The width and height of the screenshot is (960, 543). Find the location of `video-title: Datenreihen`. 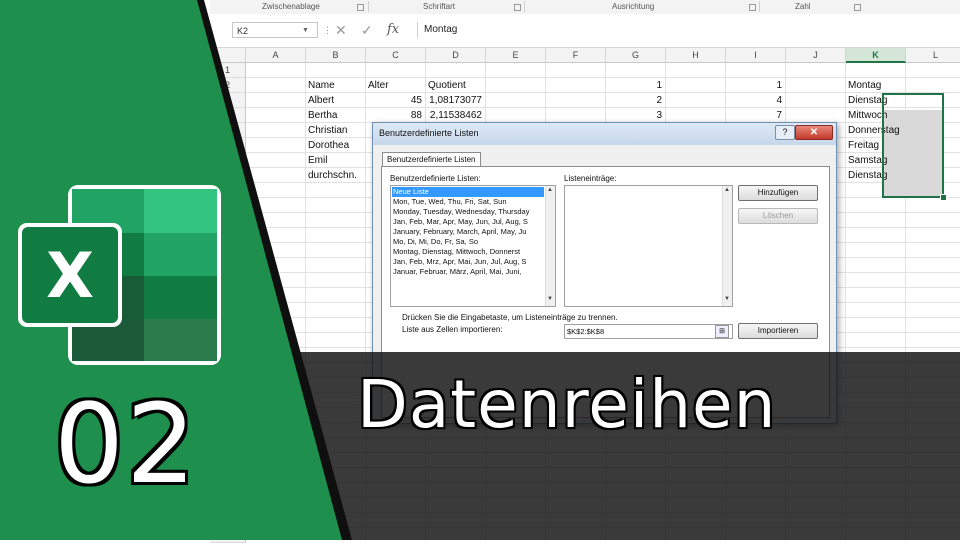

video-title: Datenreihen is located at coordinates (567, 404).